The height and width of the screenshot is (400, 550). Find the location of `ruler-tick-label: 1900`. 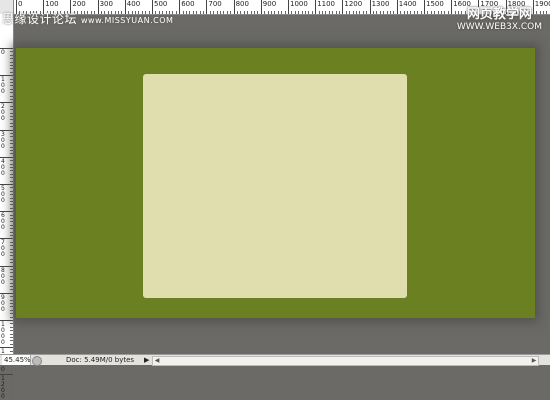

ruler-tick-label: 1900 is located at coordinates (541, 4).